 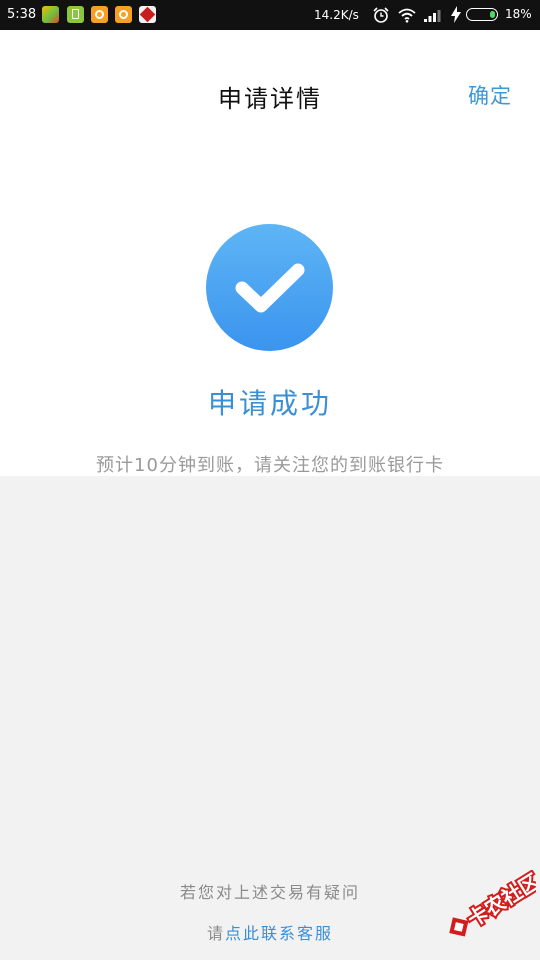 What do you see at coordinates (381, 15) in the screenshot?
I see `alarm-clock-icon` at bounding box center [381, 15].